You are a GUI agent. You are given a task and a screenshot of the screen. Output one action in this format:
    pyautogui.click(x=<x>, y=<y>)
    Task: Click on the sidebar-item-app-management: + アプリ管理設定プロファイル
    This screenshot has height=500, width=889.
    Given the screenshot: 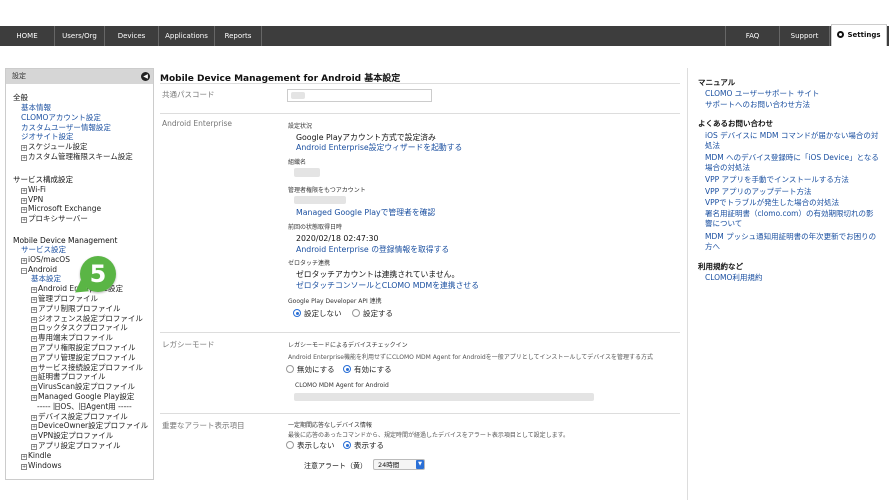 What is the action you would take?
    pyautogui.click(x=92, y=358)
    